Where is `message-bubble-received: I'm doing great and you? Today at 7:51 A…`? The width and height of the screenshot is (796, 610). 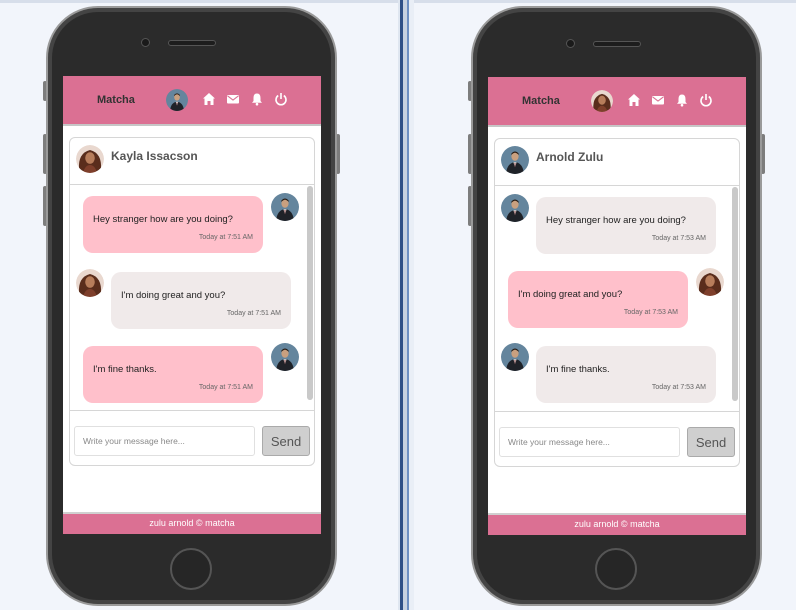
message-bubble-received: I'm doing great and you? Today at 7:51 A… is located at coordinates (201, 300).